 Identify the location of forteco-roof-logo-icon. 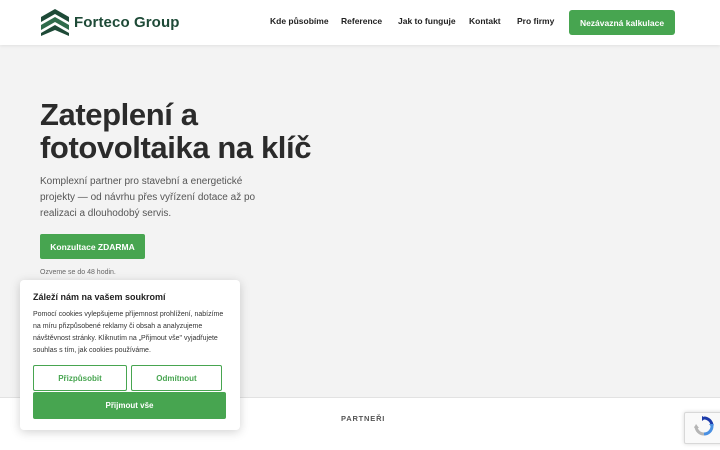
(55, 22).